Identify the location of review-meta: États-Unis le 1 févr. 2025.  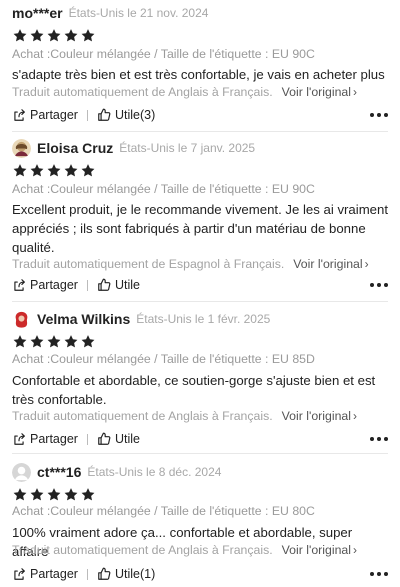
(203, 319).